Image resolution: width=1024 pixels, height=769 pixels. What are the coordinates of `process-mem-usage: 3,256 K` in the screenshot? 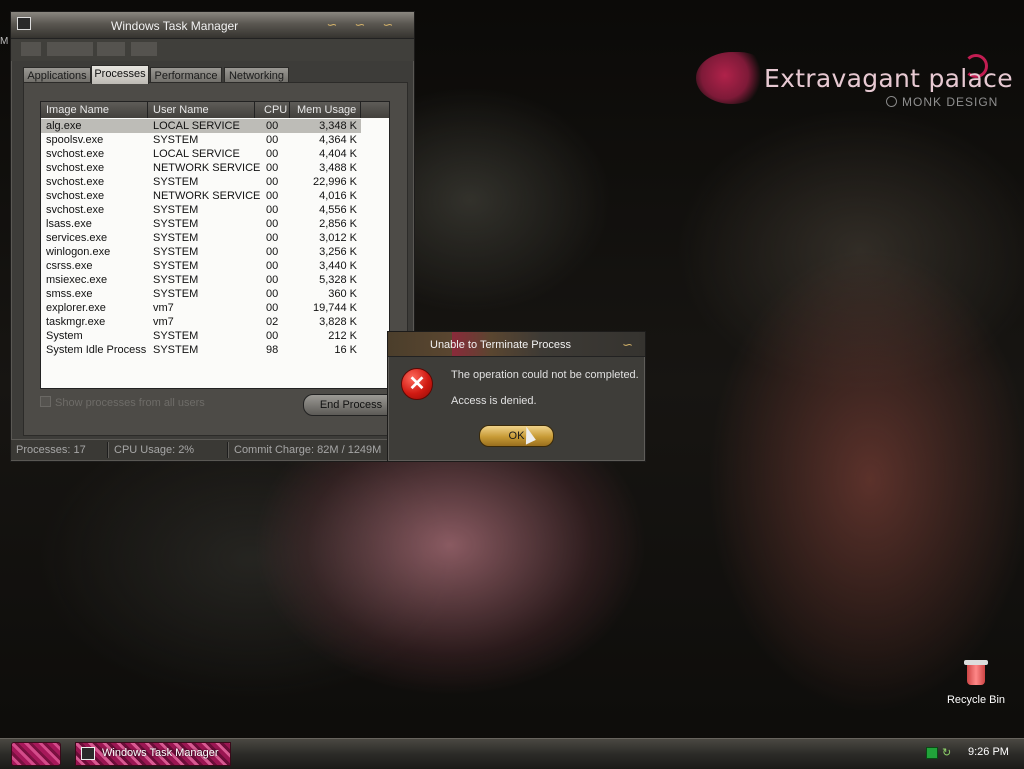 It's located at (338, 252).